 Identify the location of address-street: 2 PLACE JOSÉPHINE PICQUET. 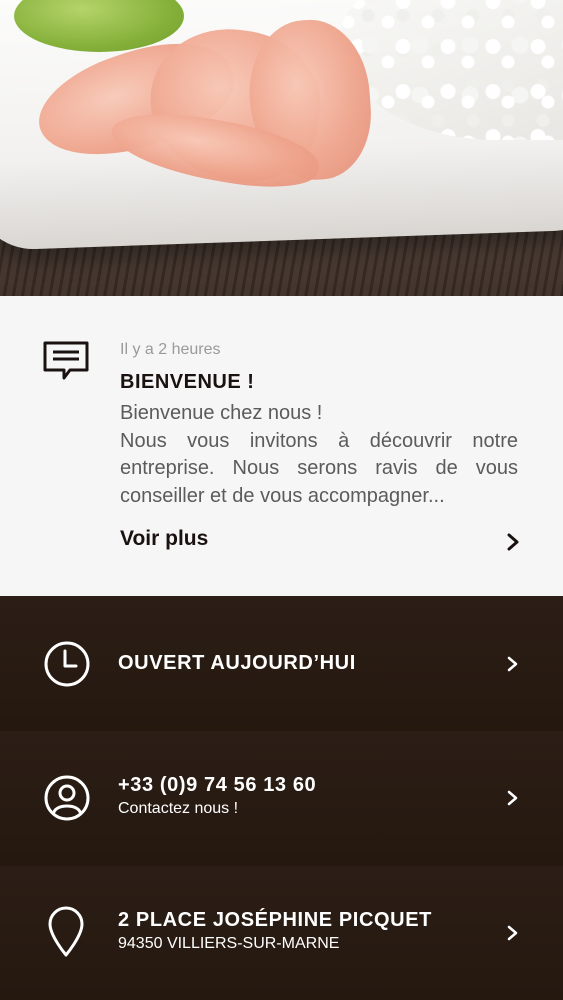
(275, 920).